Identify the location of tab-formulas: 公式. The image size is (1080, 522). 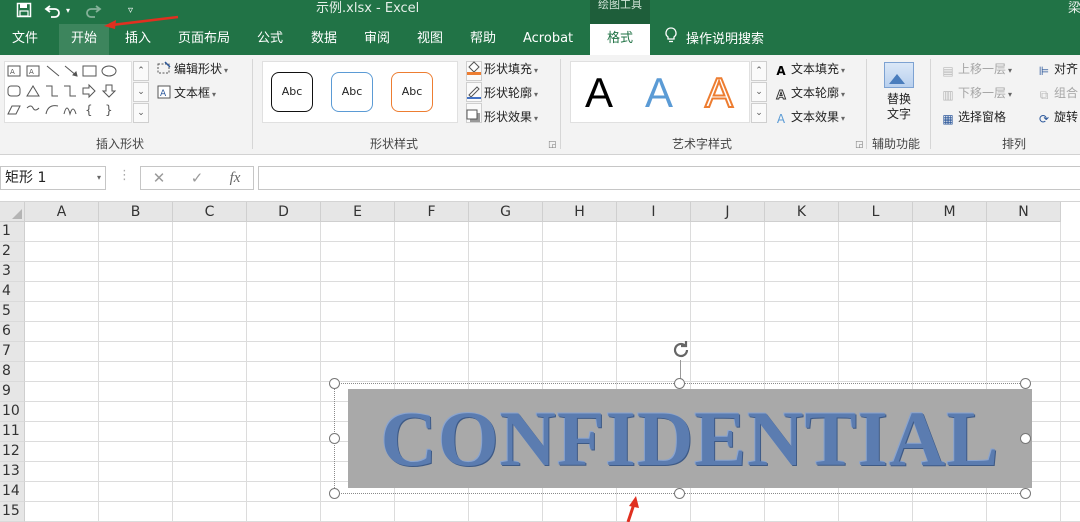
(270, 39).